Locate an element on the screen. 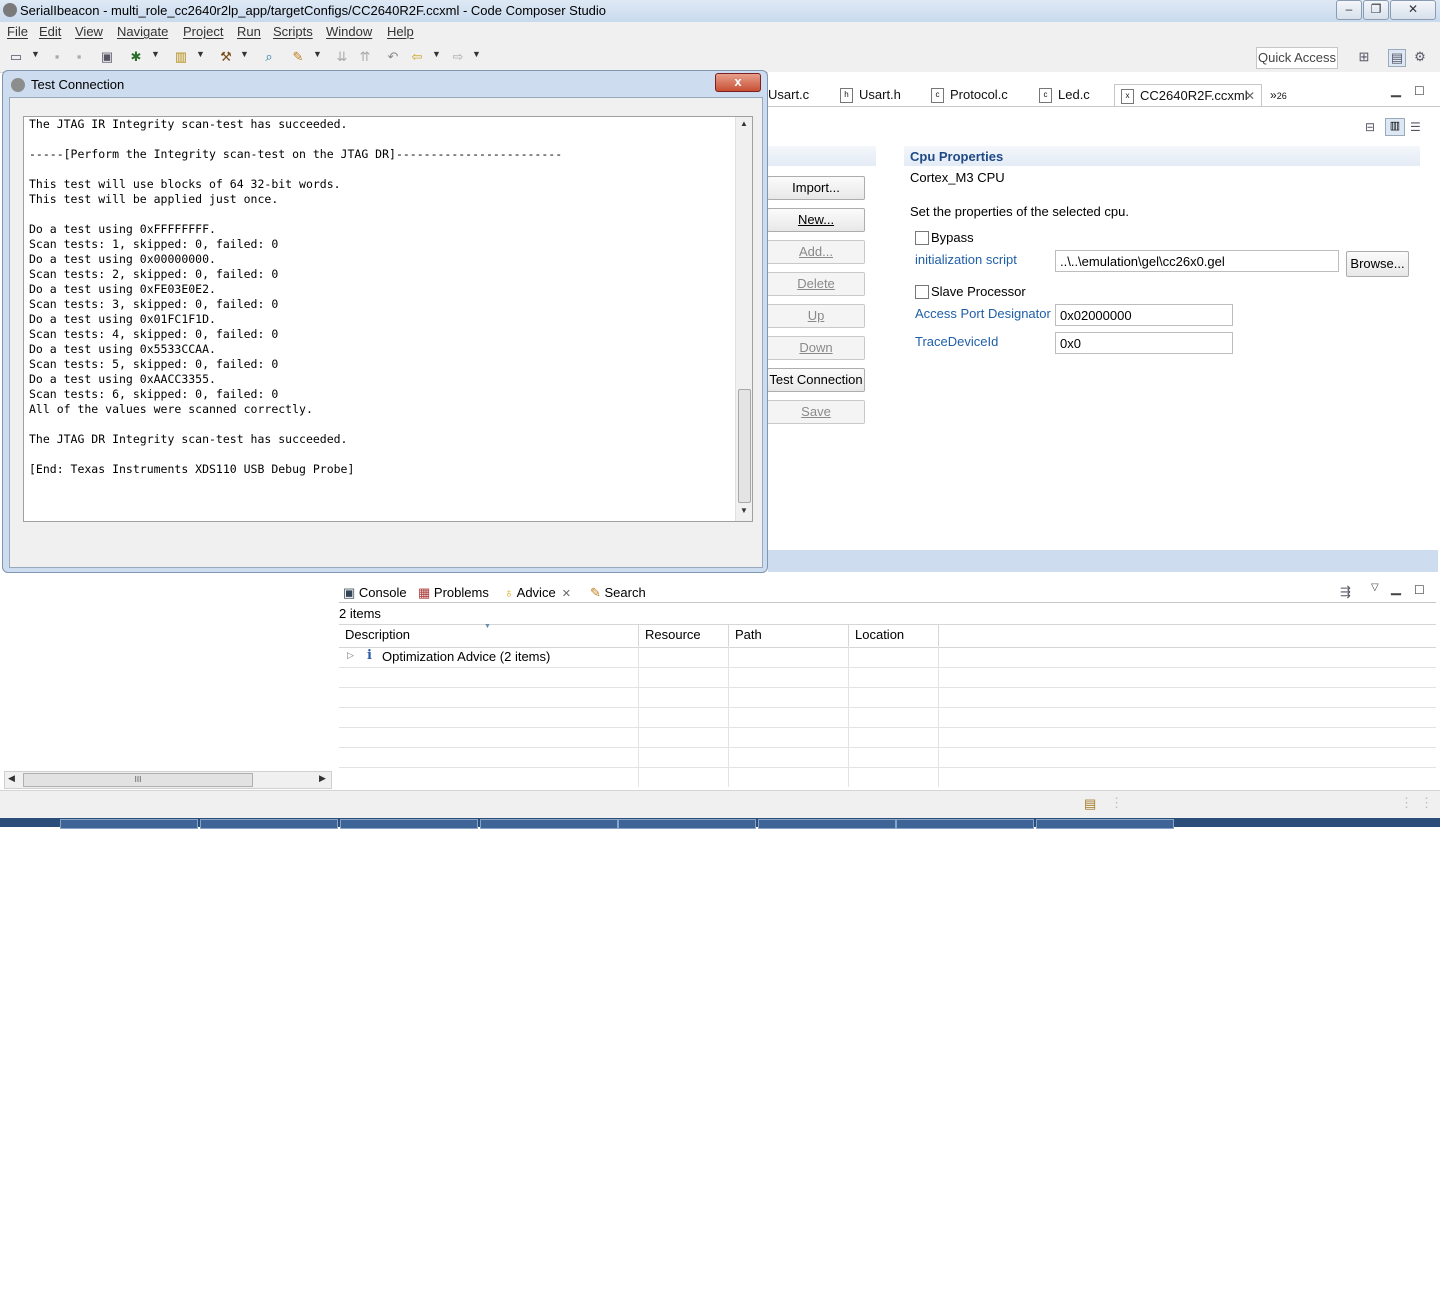  tab-protocol-c: c Protocol.c is located at coordinates (969, 95).